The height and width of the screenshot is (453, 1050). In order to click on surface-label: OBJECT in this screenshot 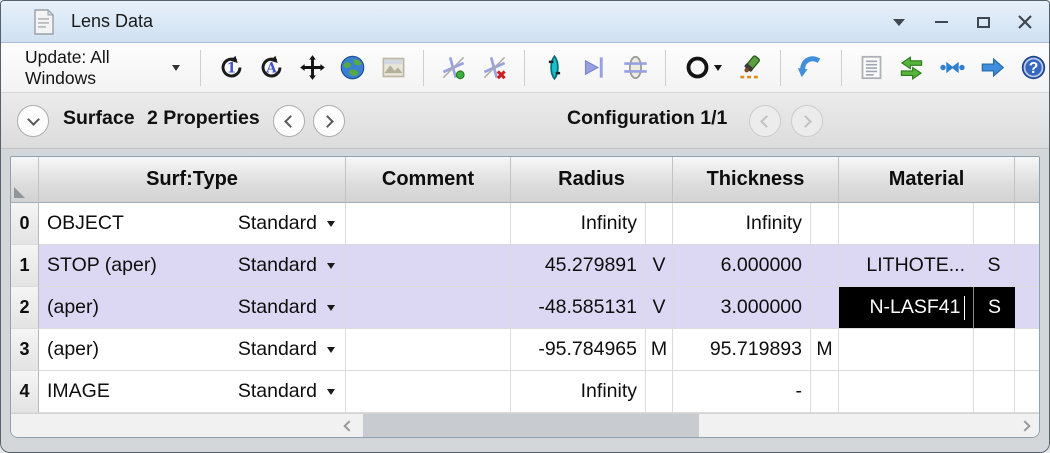, I will do `click(85, 223)`.